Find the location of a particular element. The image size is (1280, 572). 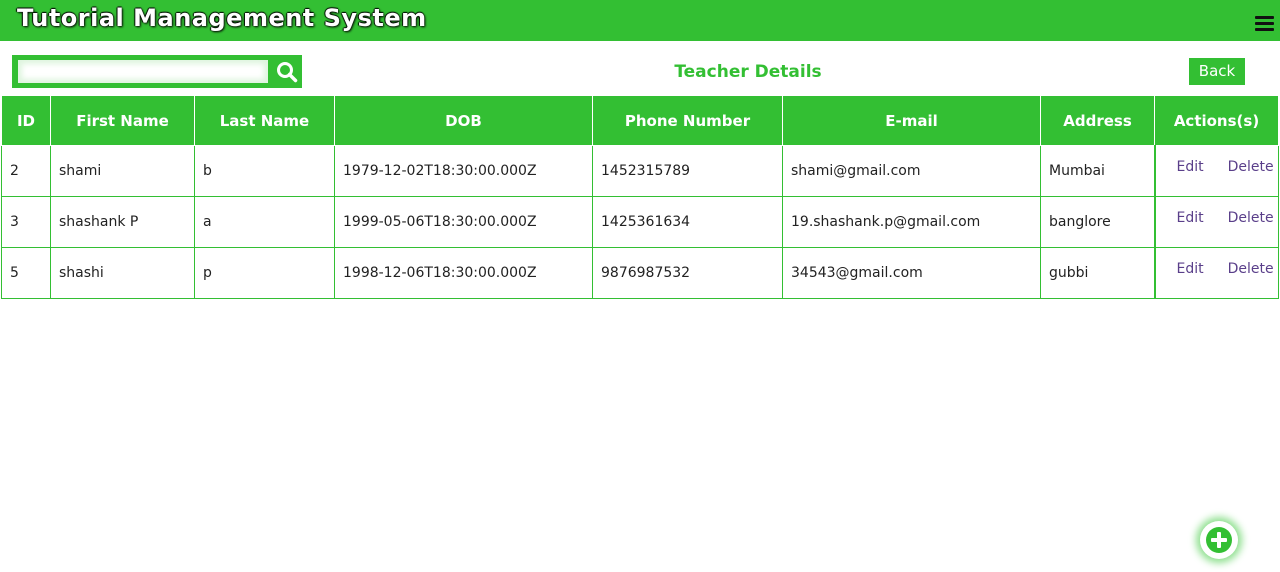

cell-dob: 1979-12-02T18:30:00.000Z is located at coordinates (463, 171).